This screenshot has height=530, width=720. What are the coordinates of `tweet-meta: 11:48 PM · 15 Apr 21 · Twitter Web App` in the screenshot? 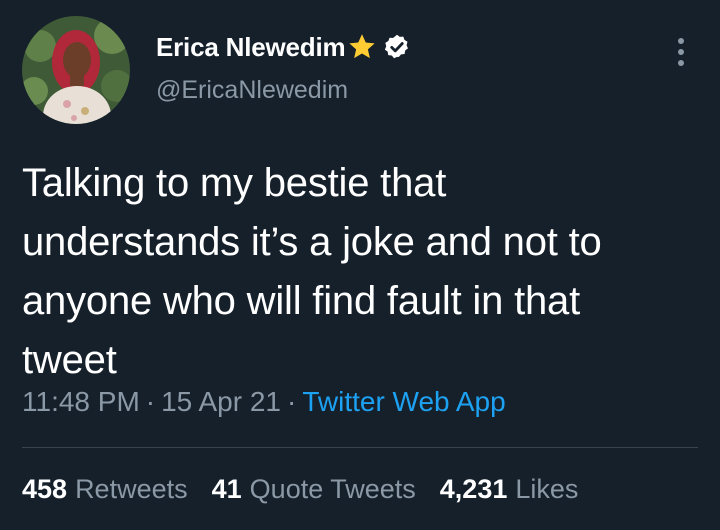 It's located at (264, 402).